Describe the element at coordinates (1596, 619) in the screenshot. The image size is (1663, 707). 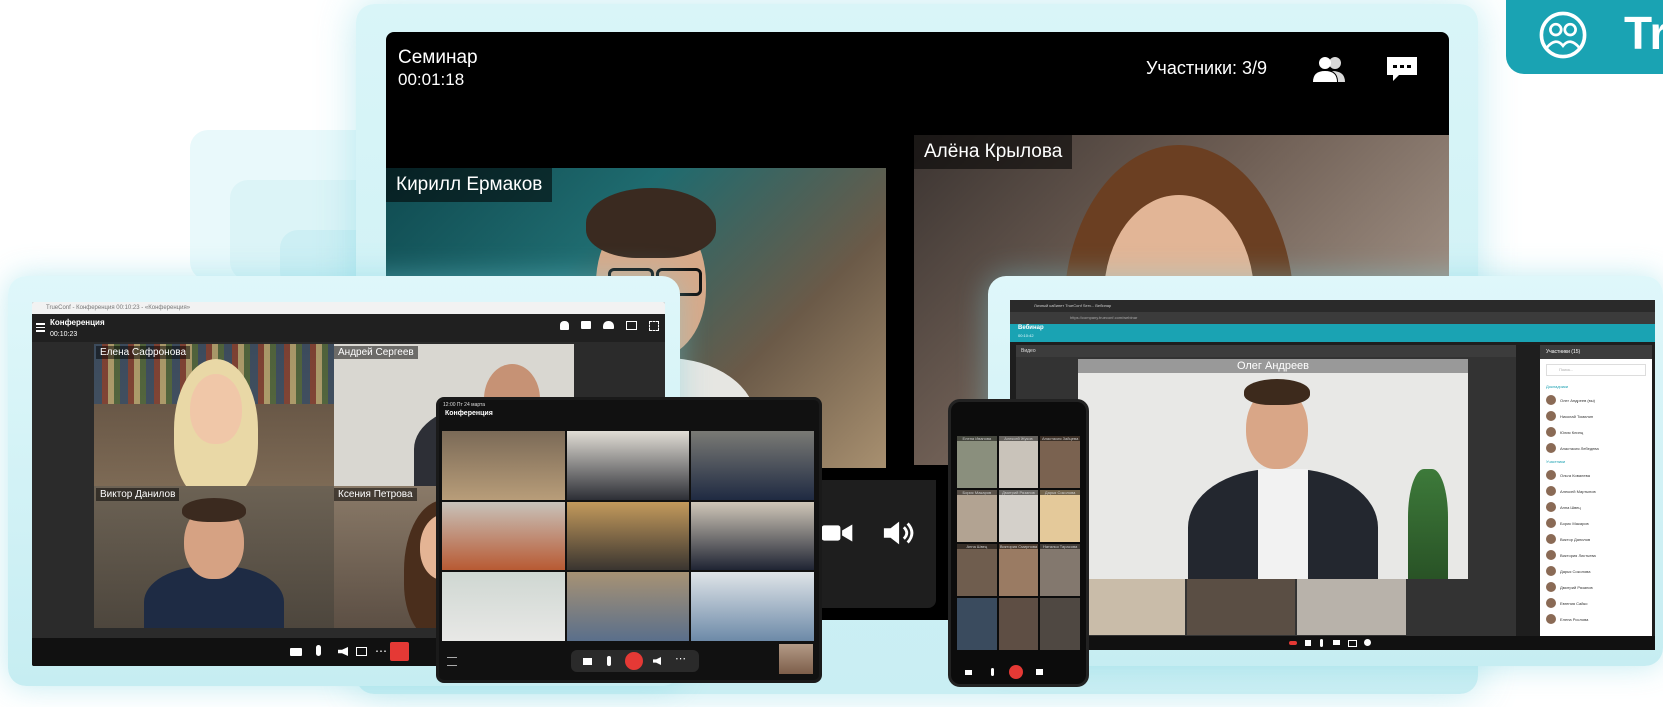
I see `list-item: Елена Рослова` at that location.